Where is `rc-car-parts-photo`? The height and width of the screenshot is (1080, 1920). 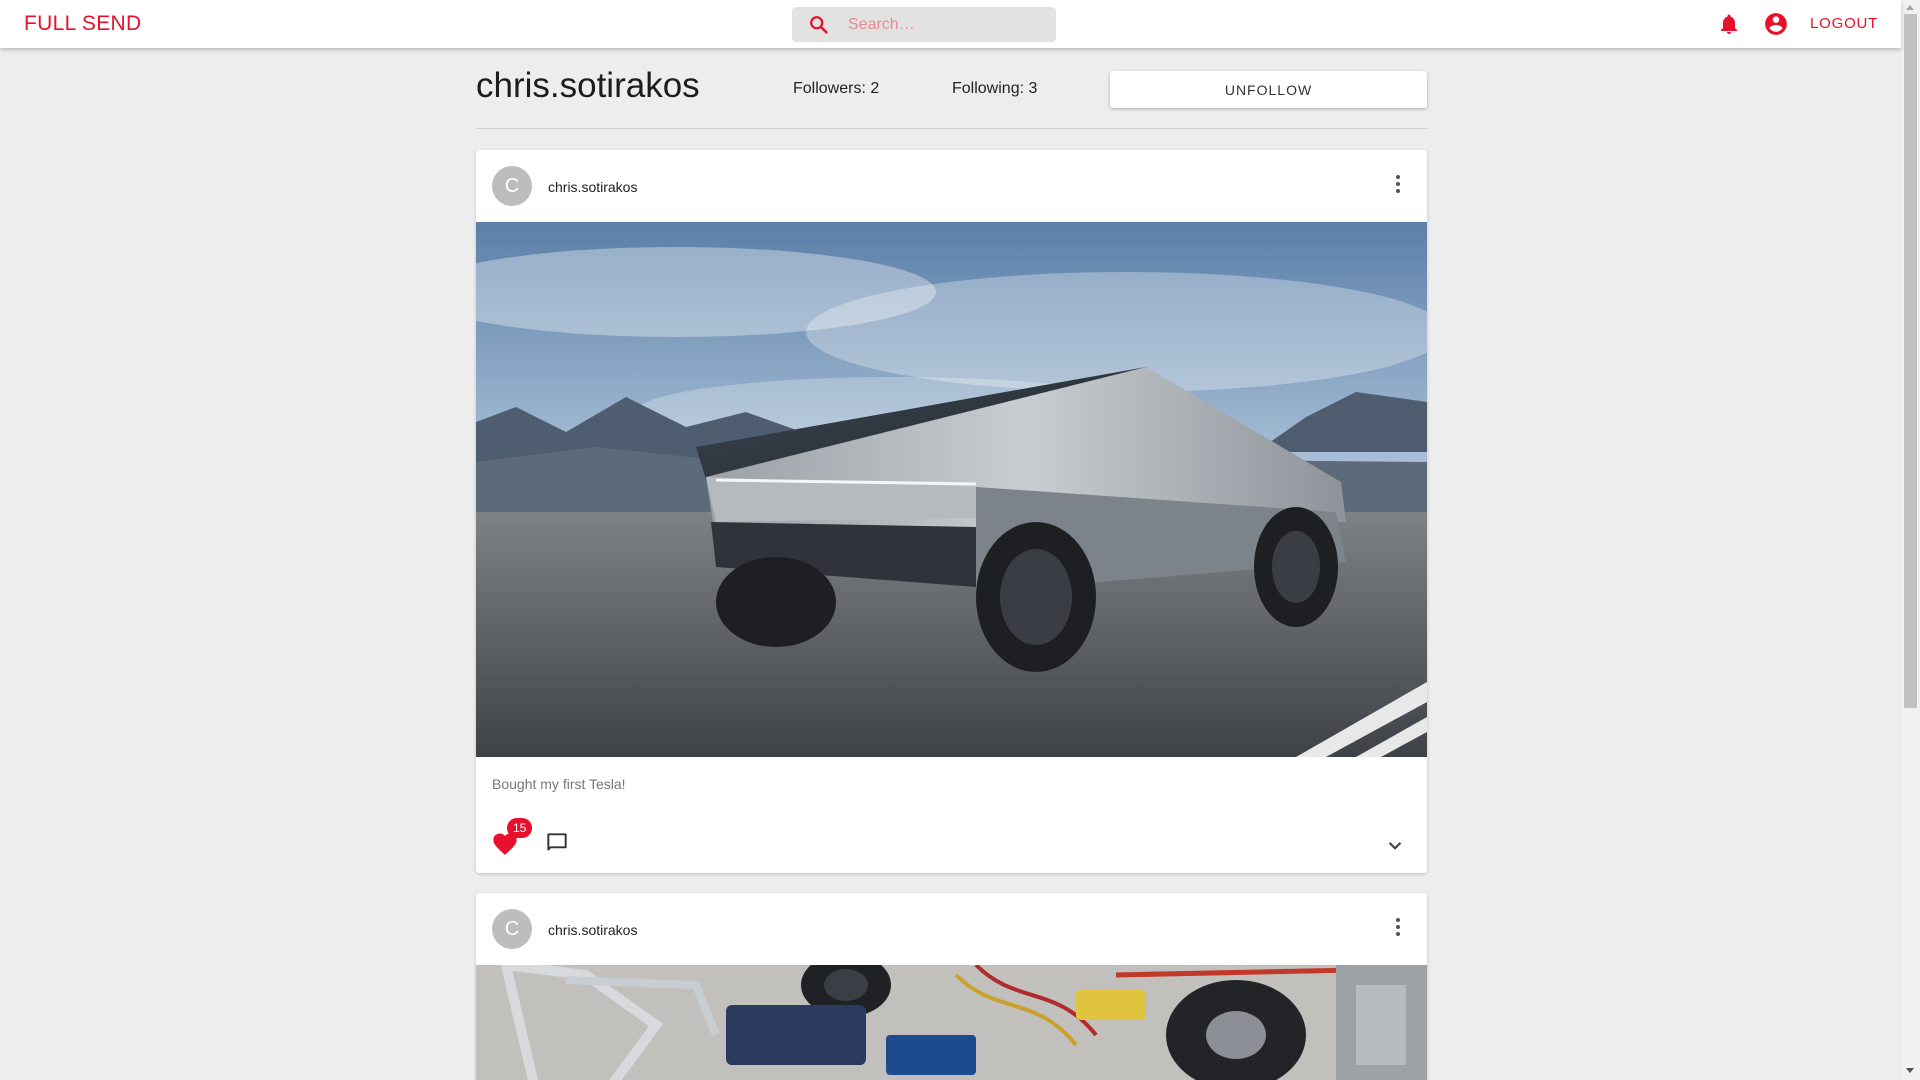
rc-car-parts-photo is located at coordinates (951, 1022).